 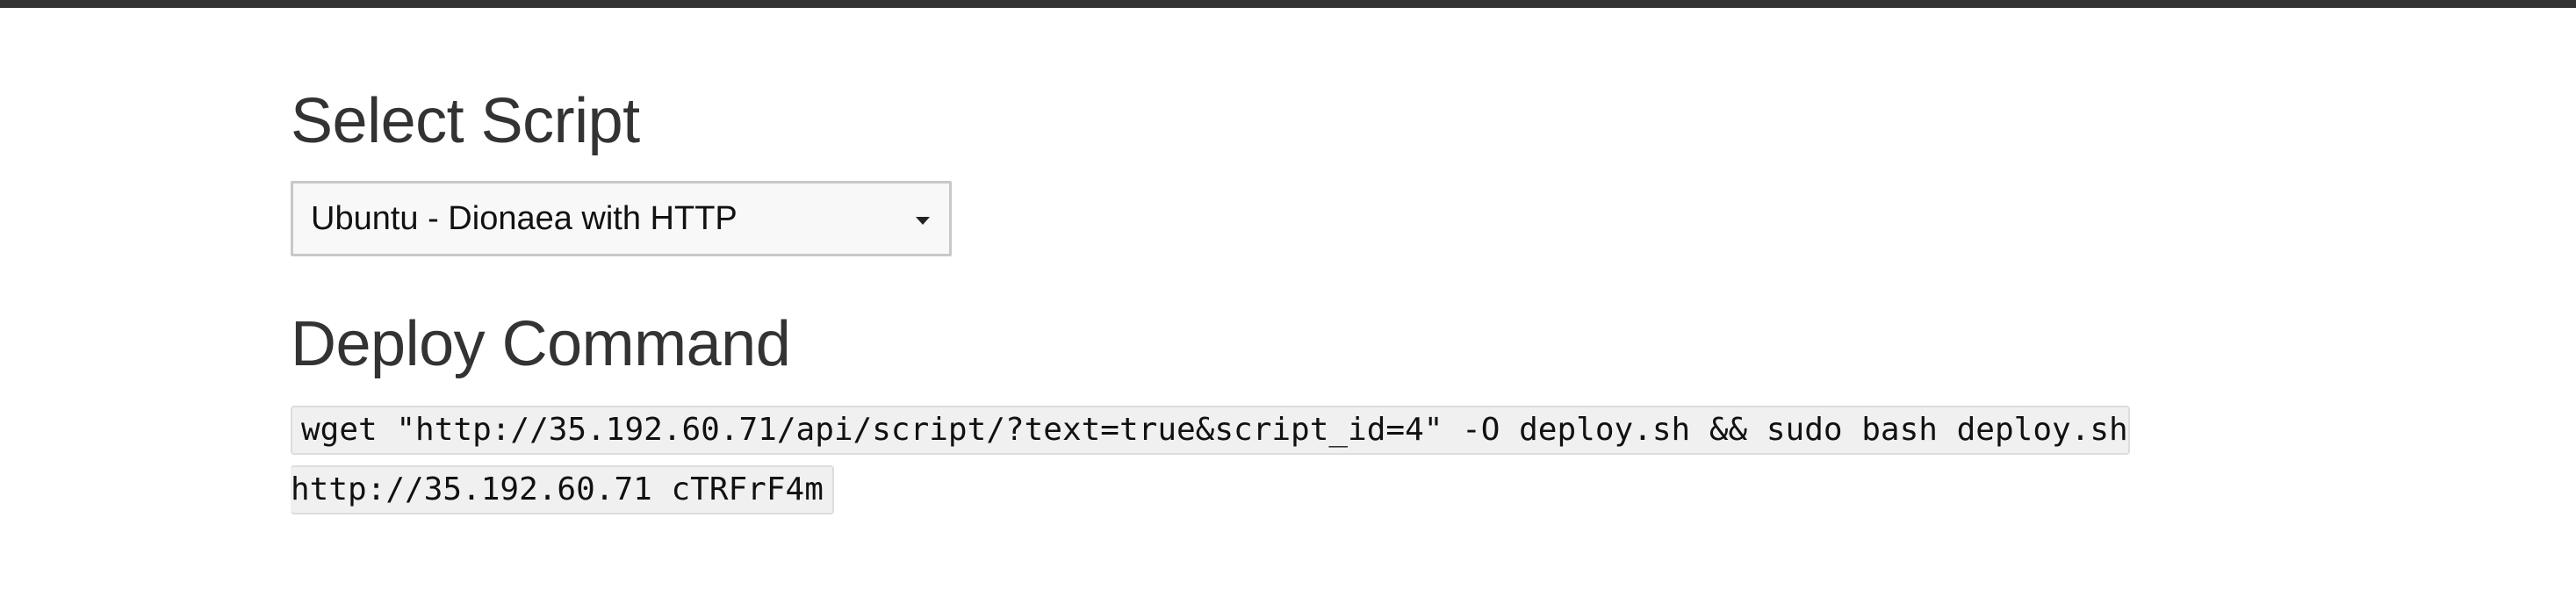 What do you see at coordinates (562, 490) in the screenshot?
I see `deploy-command-line-2: http://35.192.60.71 cTRFrF4m` at bounding box center [562, 490].